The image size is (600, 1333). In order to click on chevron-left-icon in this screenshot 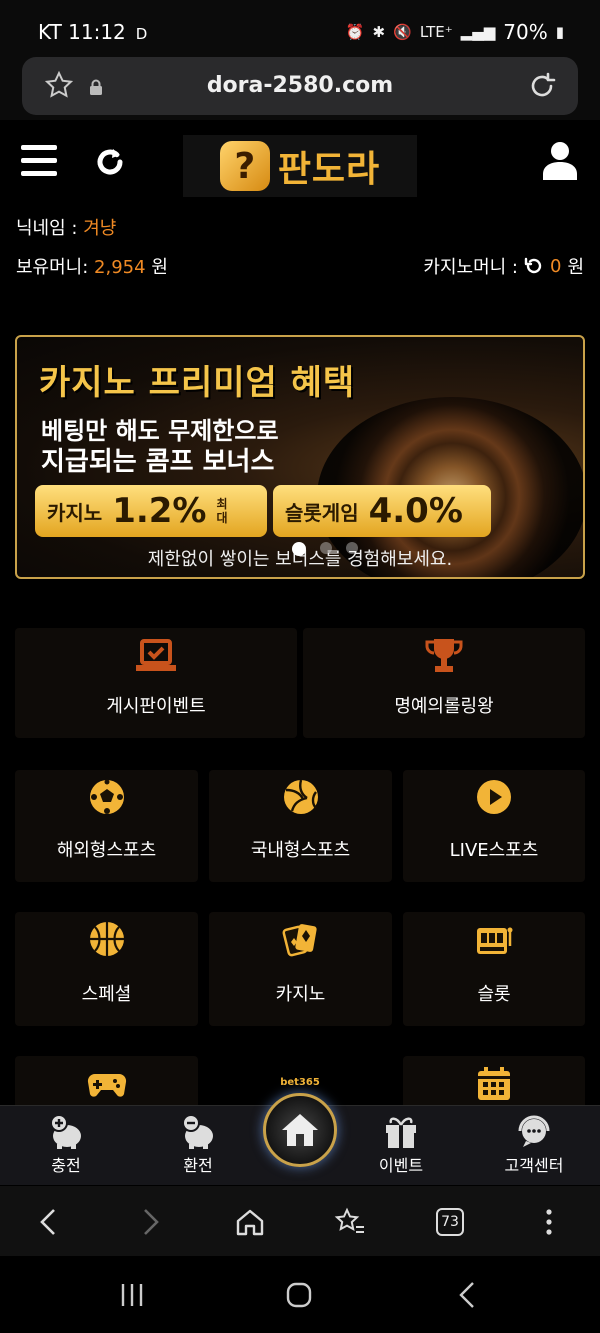, I will do `click(47, 1222)`.